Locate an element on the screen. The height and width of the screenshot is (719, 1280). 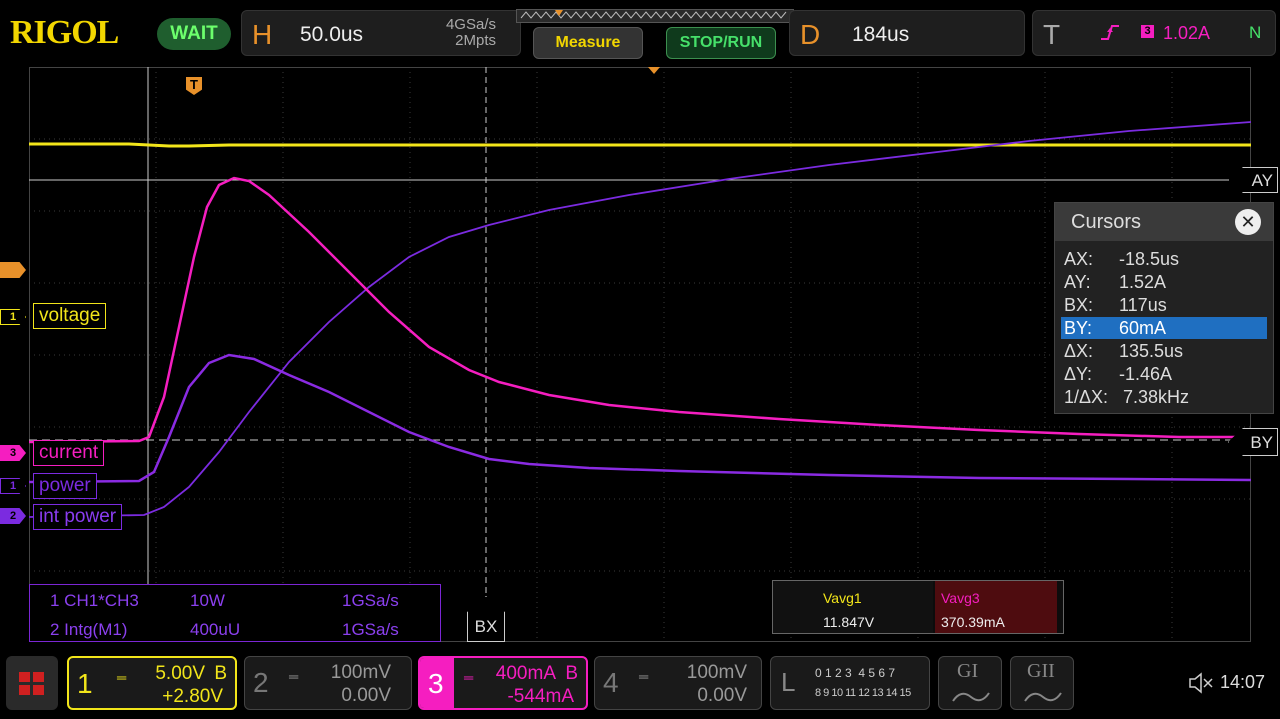
delay-value: 184us is located at coordinates (881, 34).